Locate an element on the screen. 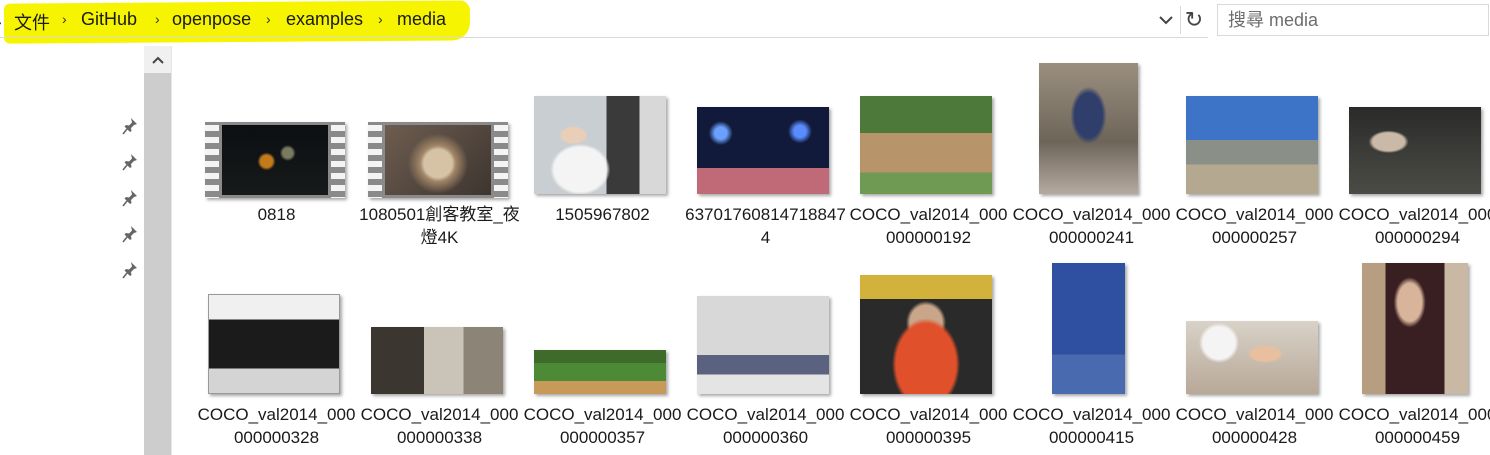 This screenshot has width=1490, height=455. file-name: COCO_val2014_000000000328 is located at coordinates (276, 426).